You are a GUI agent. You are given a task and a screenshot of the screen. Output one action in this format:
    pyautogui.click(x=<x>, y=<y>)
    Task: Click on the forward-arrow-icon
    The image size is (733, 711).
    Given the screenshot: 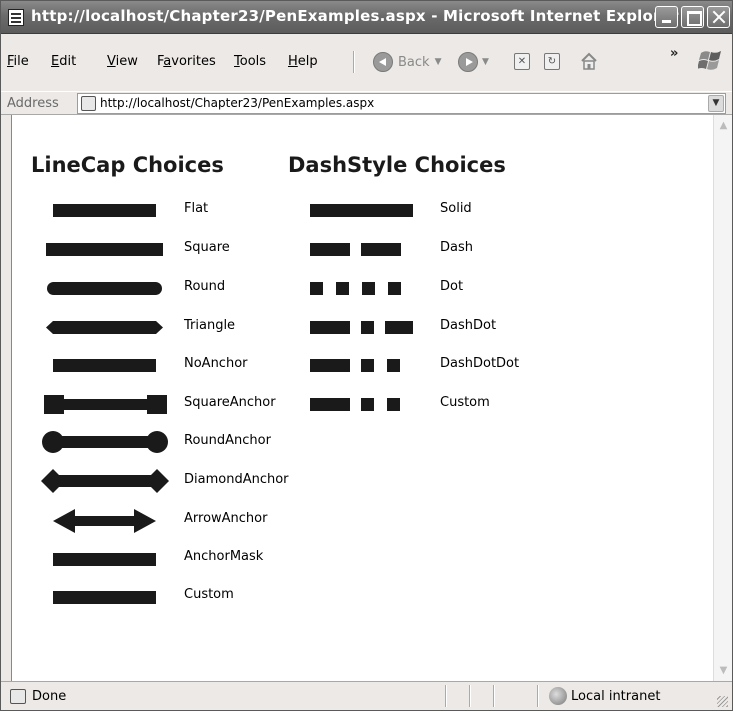 What is the action you would take?
    pyautogui.click(x=468, y=62)
    